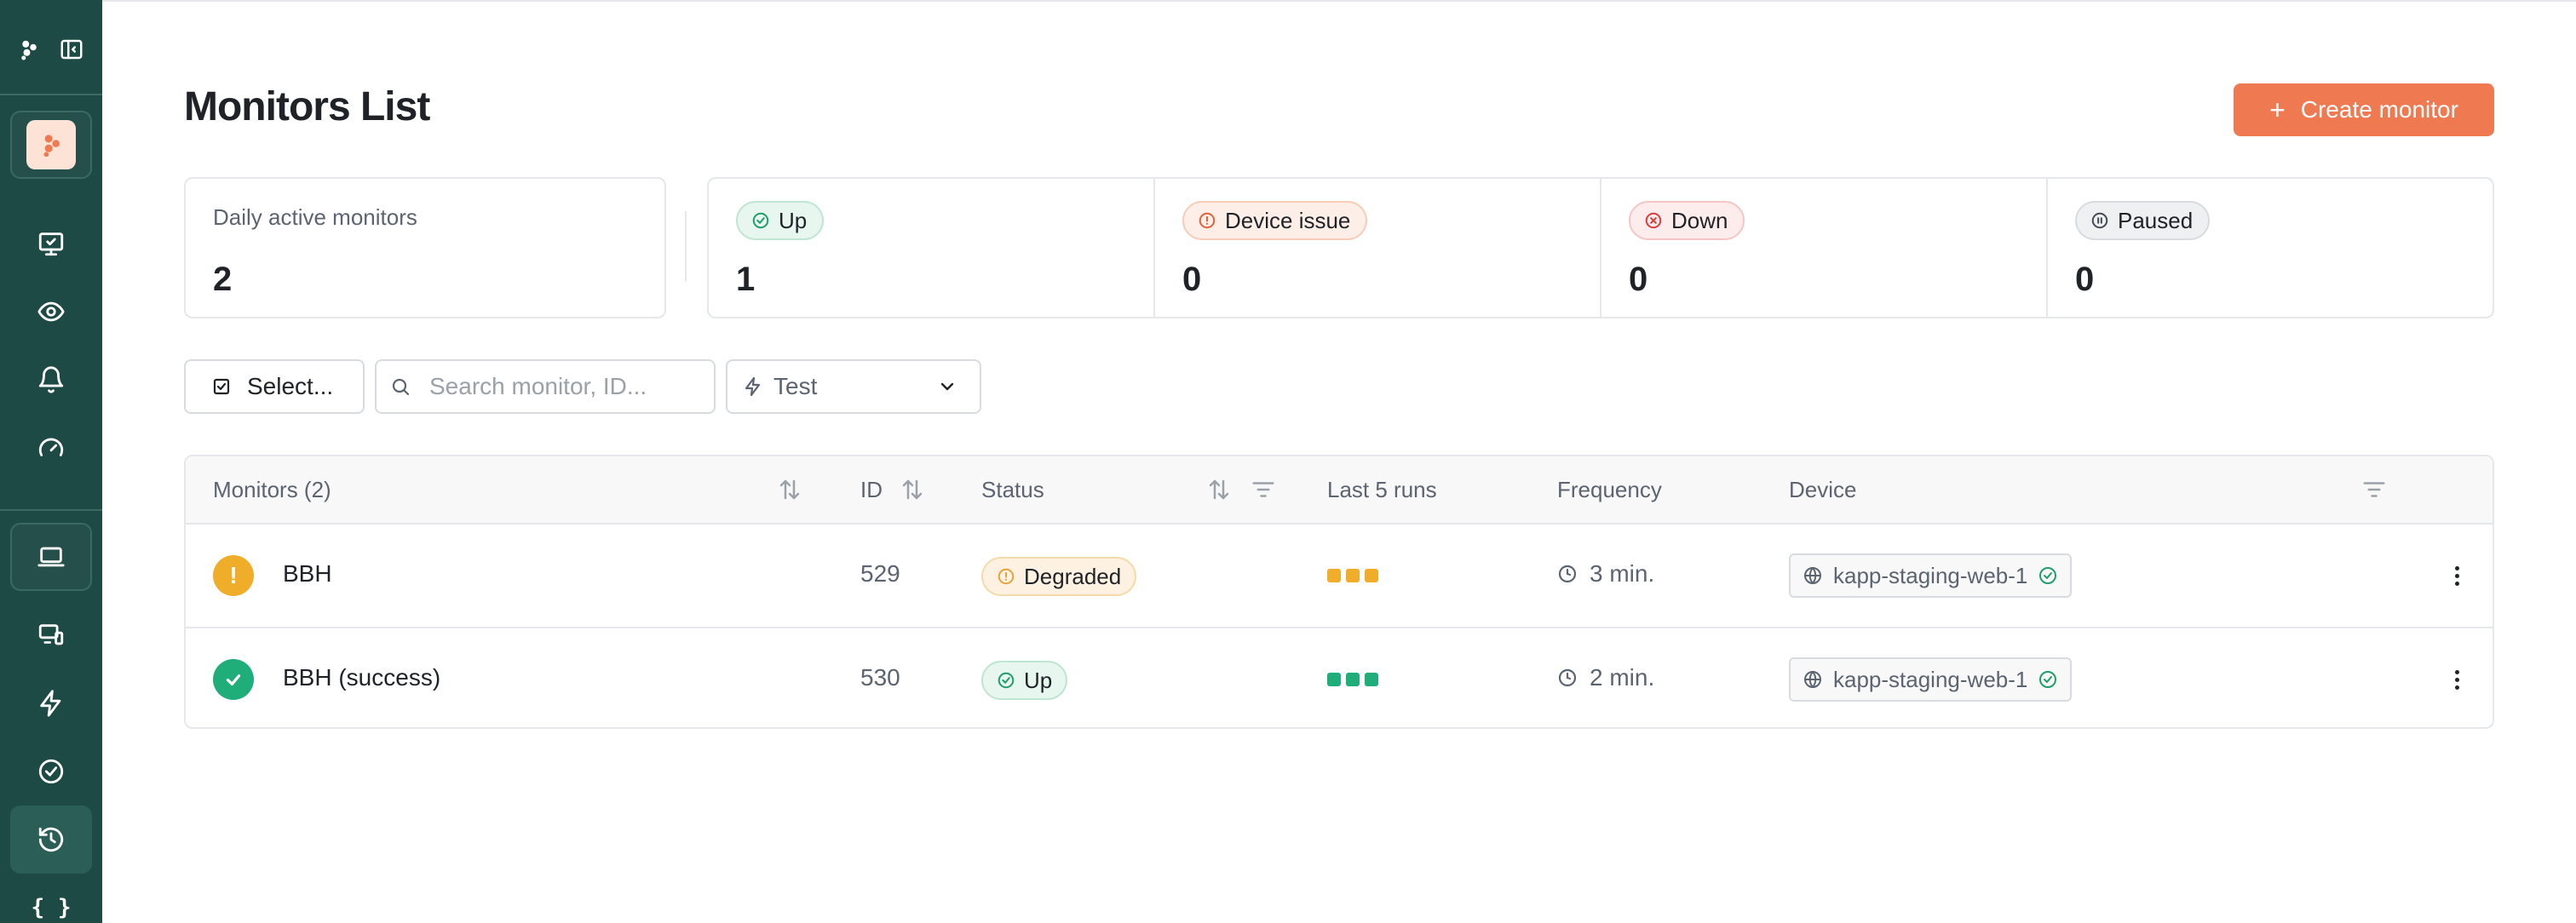  What do you see at coordinates (51, 380) in the screenshot?
I see `nav-alerts` at bounding box center [51, 380].